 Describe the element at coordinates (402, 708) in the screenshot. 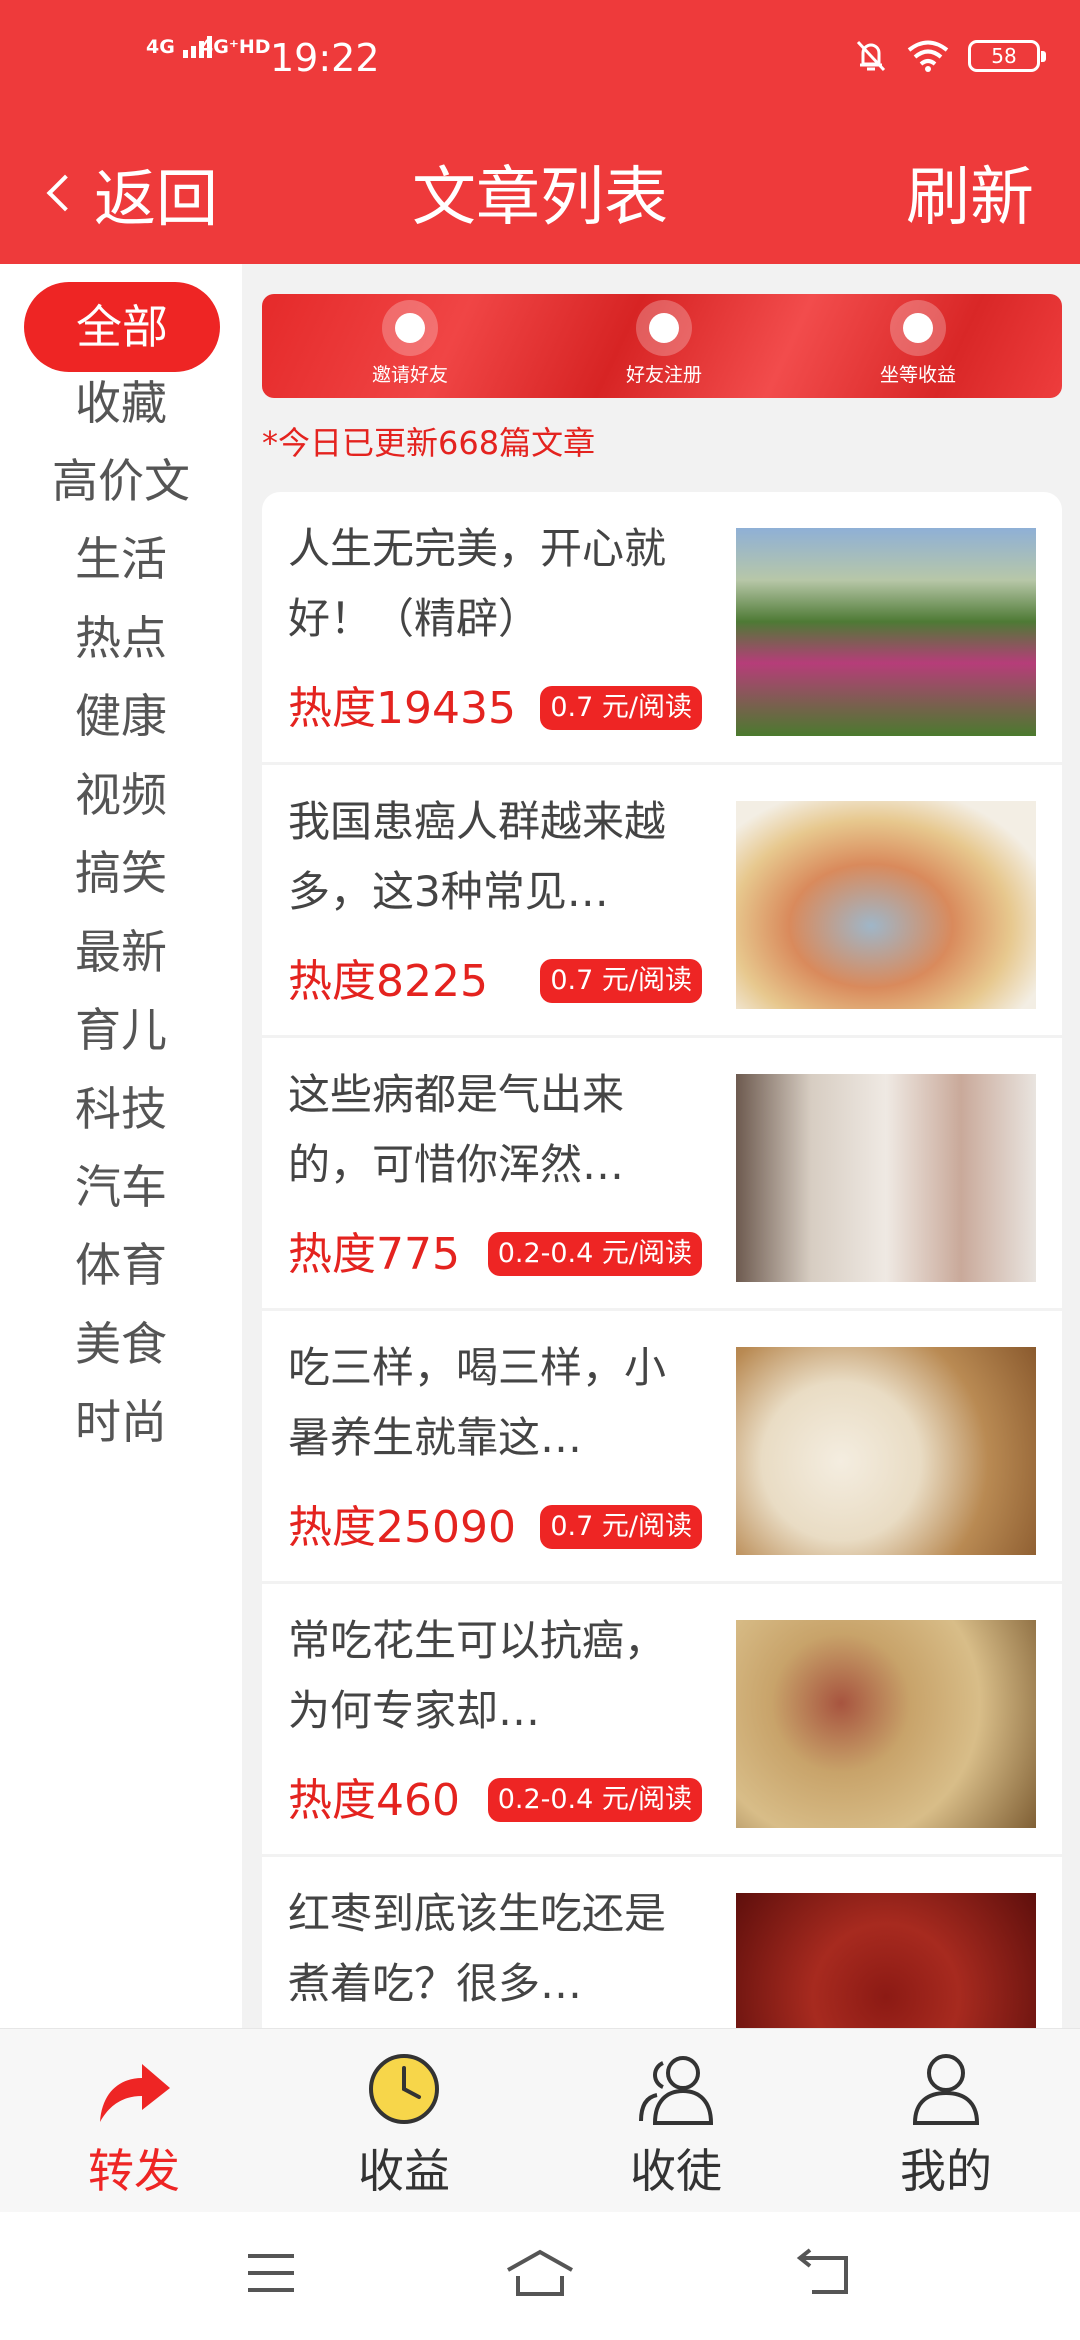

I see `article-hot: 热度19435` at that location.